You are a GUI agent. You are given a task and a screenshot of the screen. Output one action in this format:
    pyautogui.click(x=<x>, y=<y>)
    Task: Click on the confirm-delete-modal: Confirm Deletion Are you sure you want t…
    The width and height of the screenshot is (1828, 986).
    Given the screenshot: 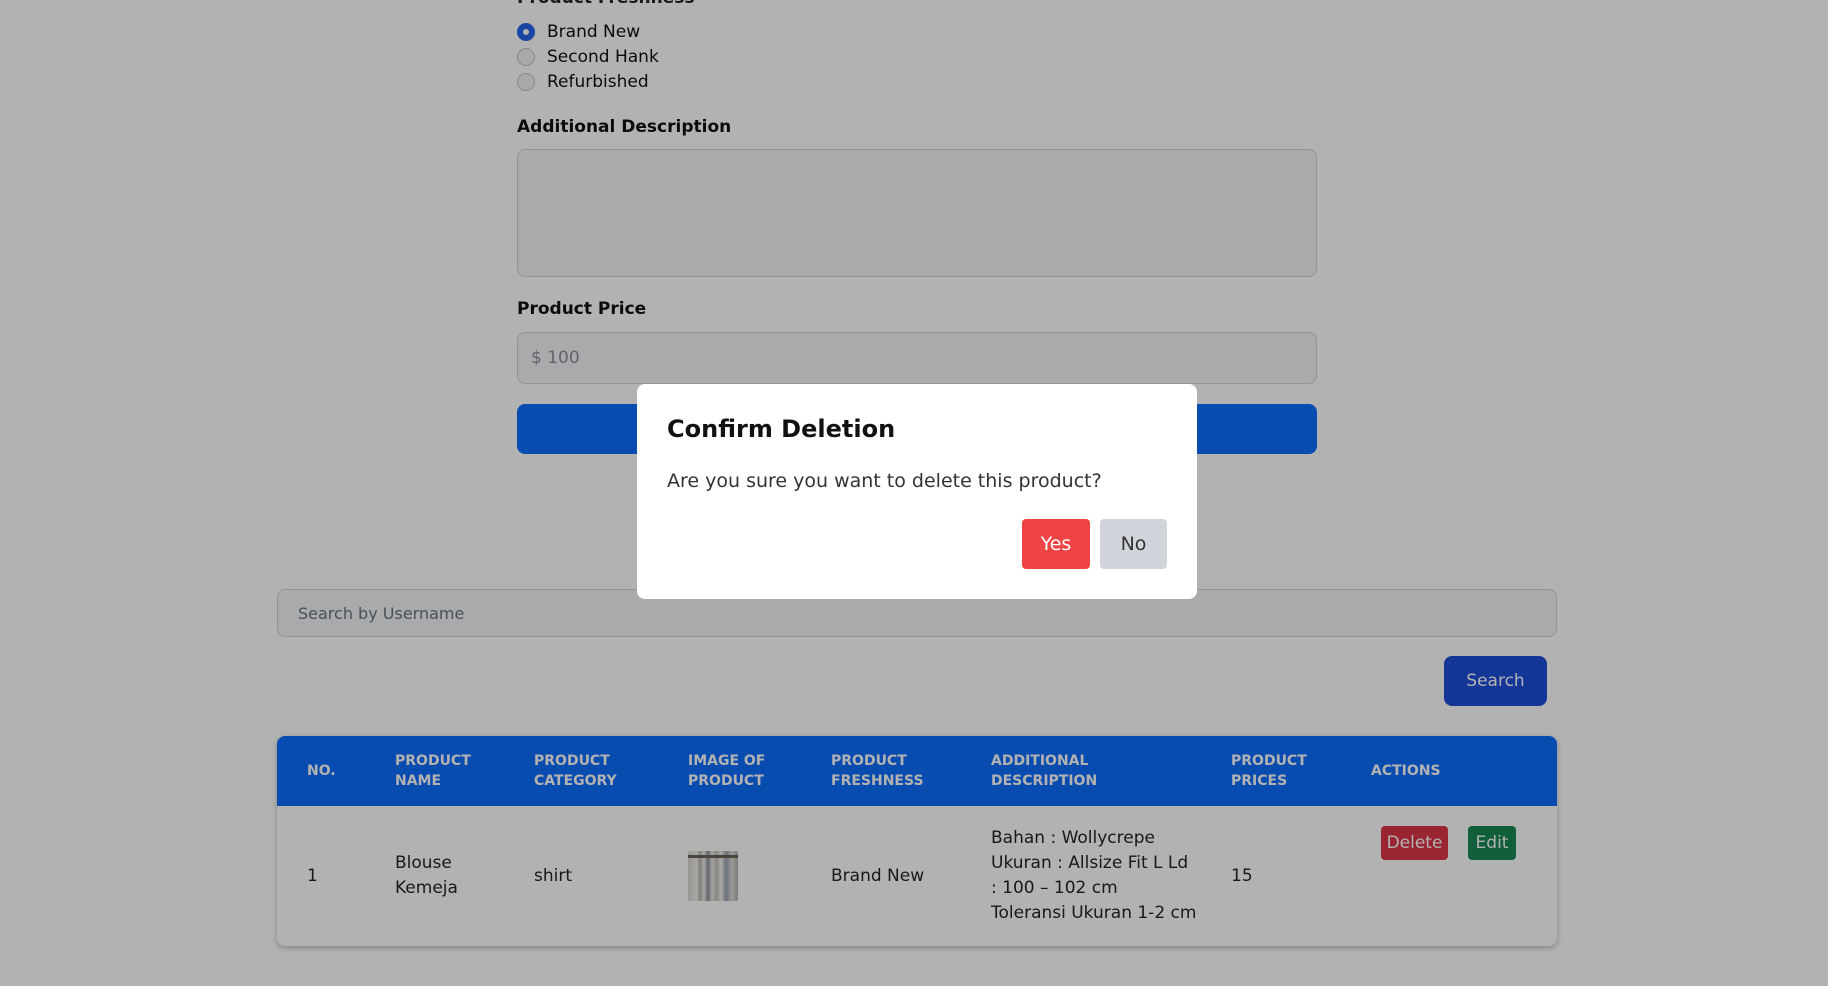 What is the action you would take?
    pyautogui.click(x=917, y=491)
    